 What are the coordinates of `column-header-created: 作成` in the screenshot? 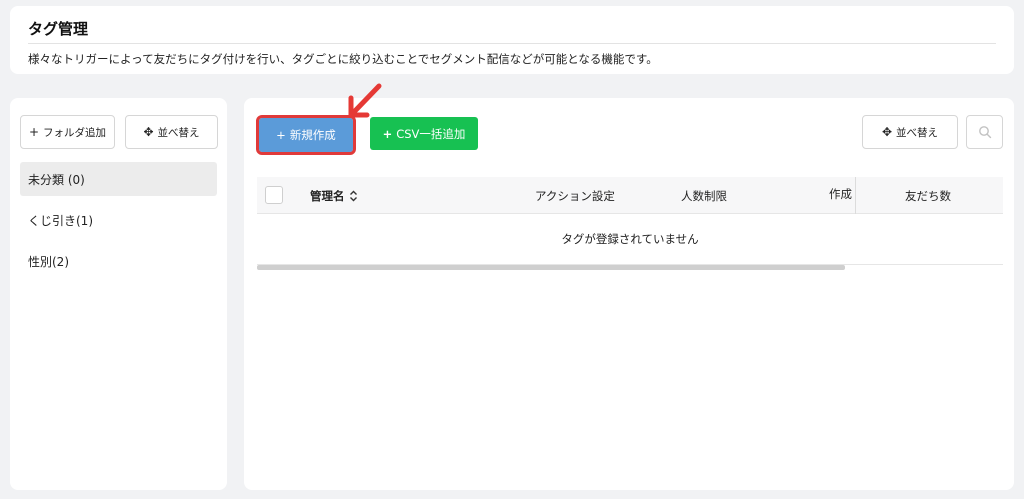 It's located at (840, 193).